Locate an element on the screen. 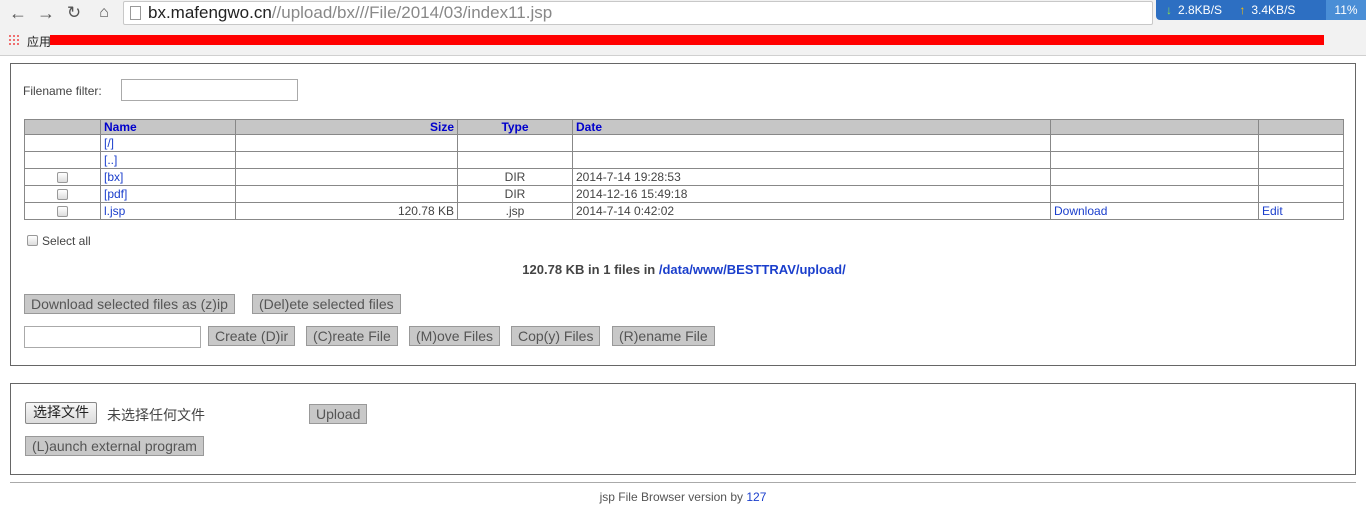 This screenshot has height=509, width=1366. table-row: [..] is located at coordinates (684, 160).